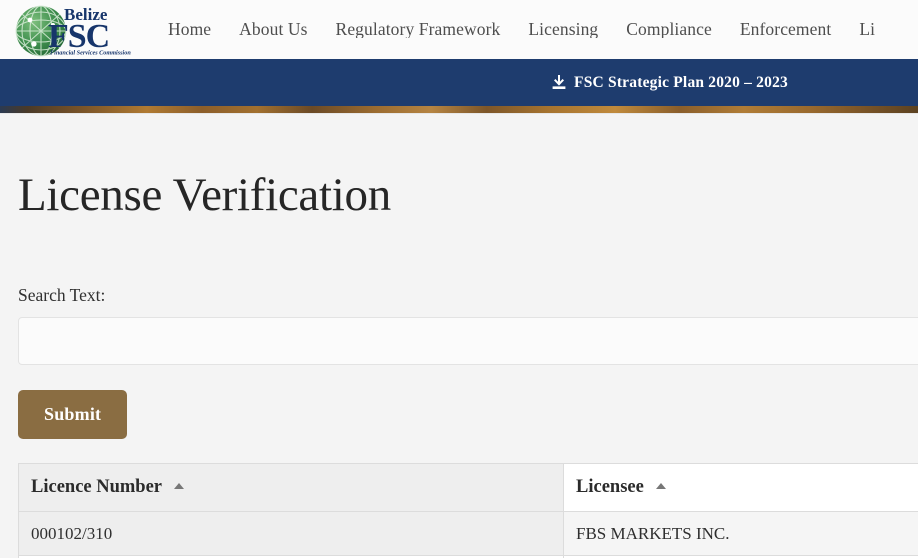 Image resolution: width=918 pixels, height=558 pixels. I want to click on search-input, so click(468, 341).